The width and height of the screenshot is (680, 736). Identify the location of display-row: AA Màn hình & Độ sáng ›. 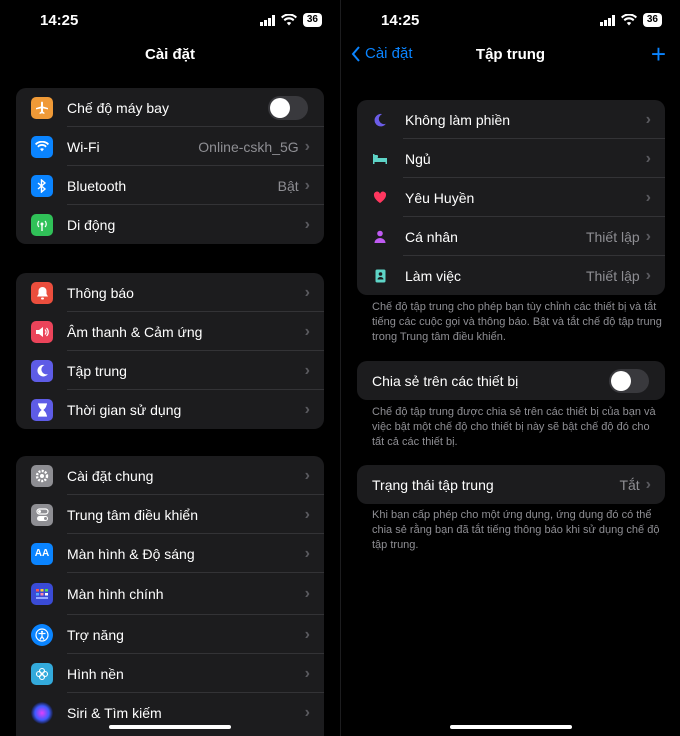
(170, 553).